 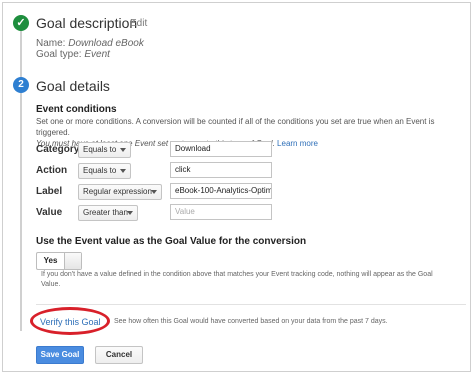 What do you see at coordinates (21, 85) in the screenshot?
I see `step-number-badge: 2` at bounding box center [21, 85].